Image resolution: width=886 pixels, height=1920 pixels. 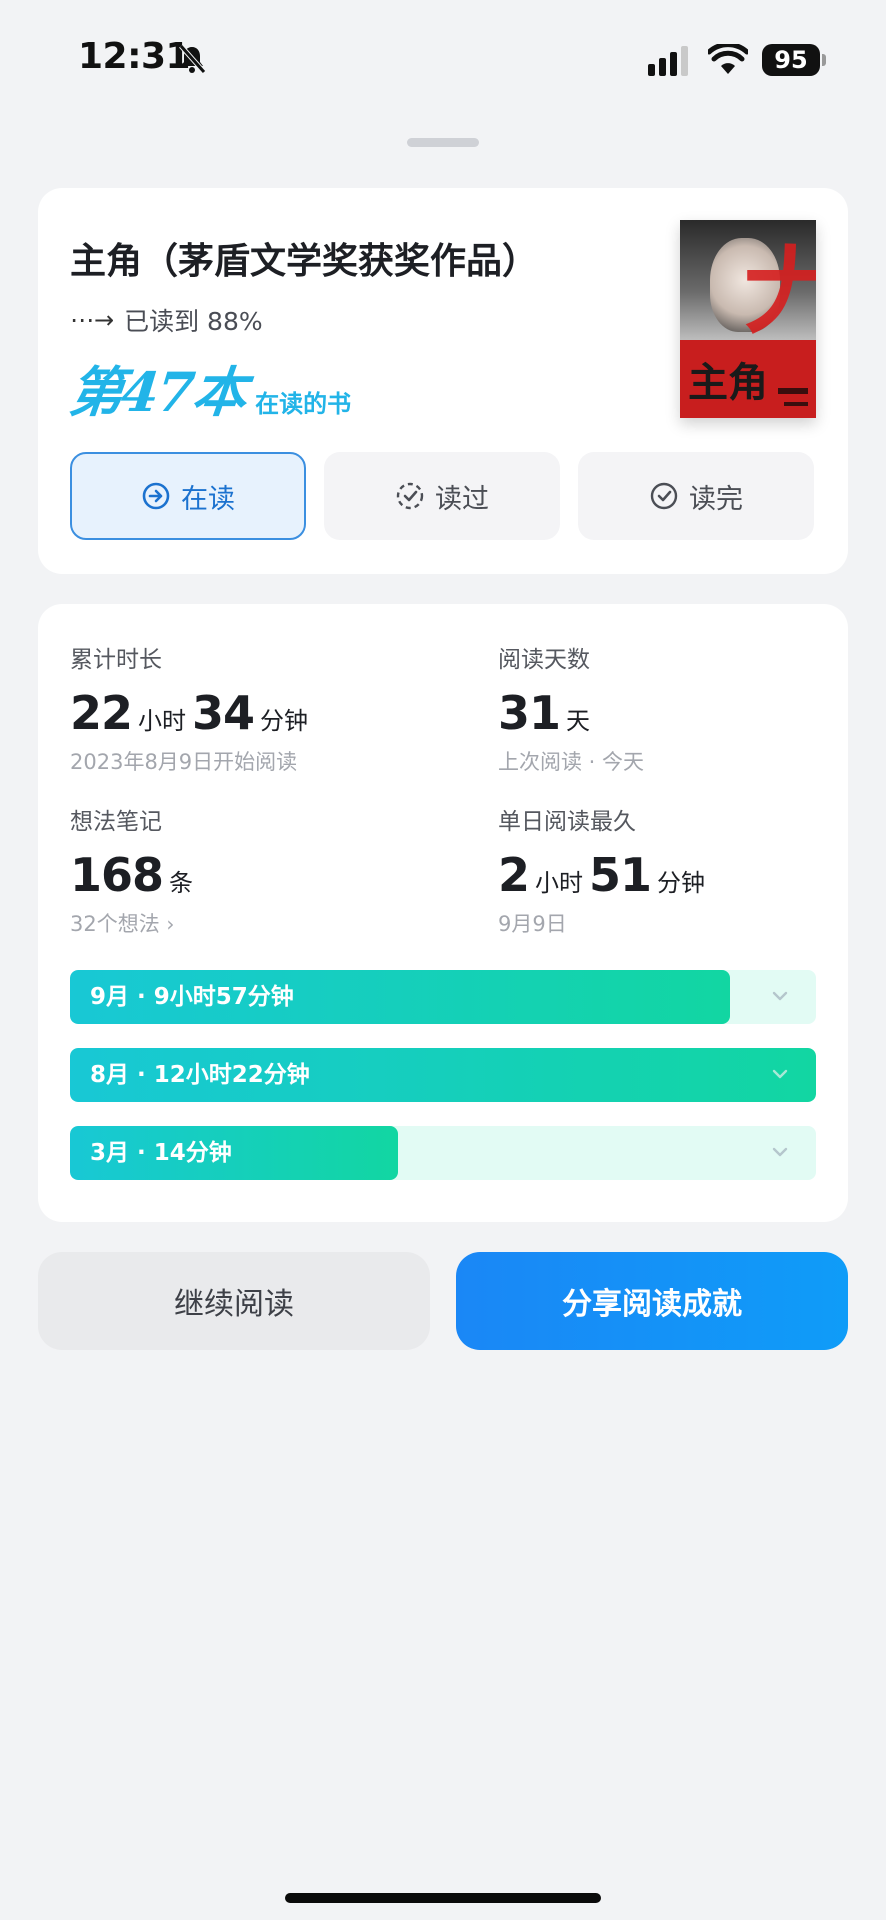 What do you see at coordinates (303, 403) in the screenshot?
I see `rank-suffix: 在读的书` at bounding box center [303, 403].